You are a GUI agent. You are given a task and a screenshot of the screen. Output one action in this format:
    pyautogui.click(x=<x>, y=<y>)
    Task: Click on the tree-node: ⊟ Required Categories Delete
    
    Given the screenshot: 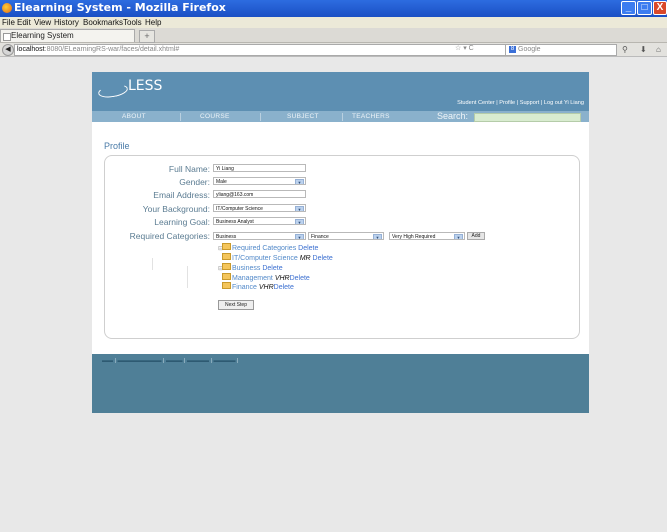 What is the action you would take?
    pyautogui.click(x=268, y=247)
    